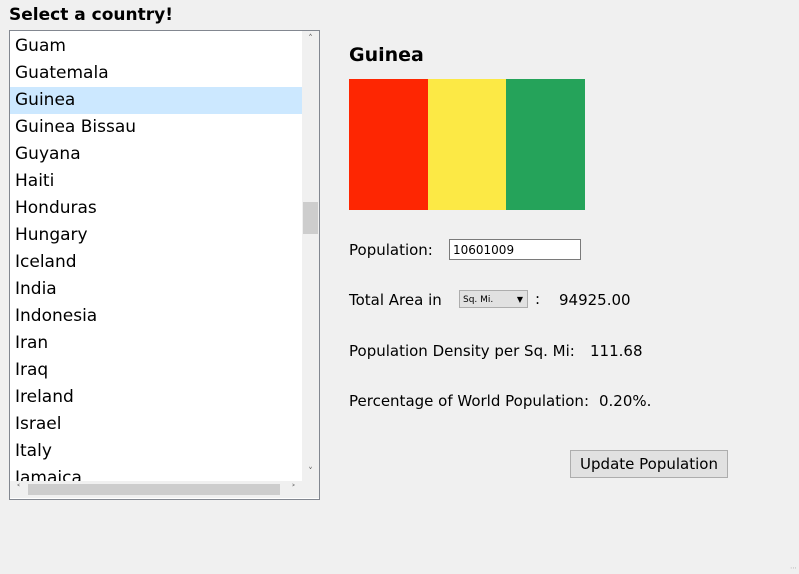 The image size is (799, 574). Describe the element at coordinates (293, 489) in the screenshot. I see `chevron-right-icon: ˃` at that location.